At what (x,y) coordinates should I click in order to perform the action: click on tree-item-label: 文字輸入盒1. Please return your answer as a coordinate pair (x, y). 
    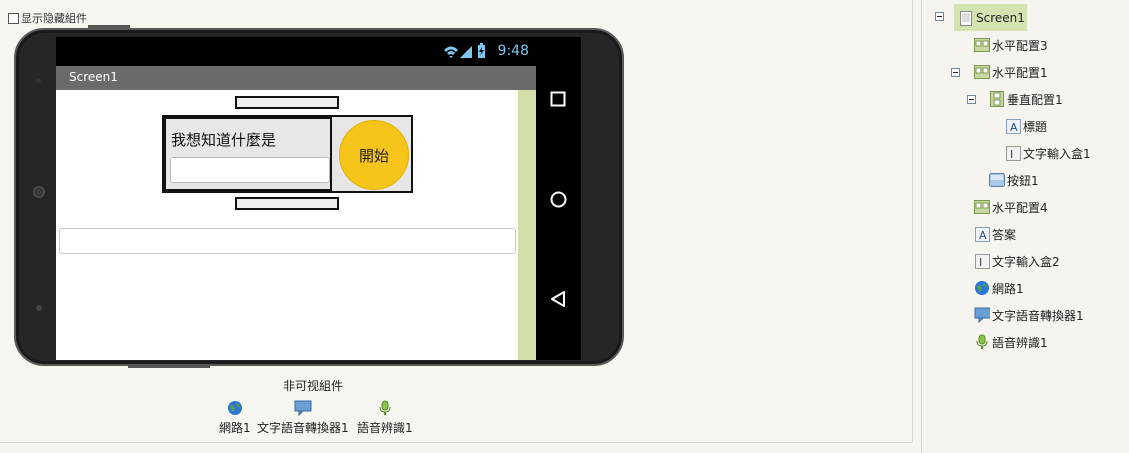
    Looking at the image, I should click on (1057, 153).